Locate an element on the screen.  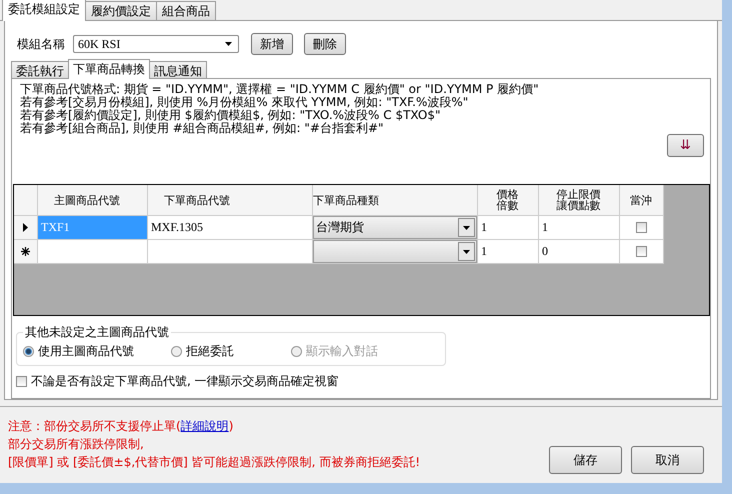
module-label: 模組名稱 is located at coordinates (41, 44).